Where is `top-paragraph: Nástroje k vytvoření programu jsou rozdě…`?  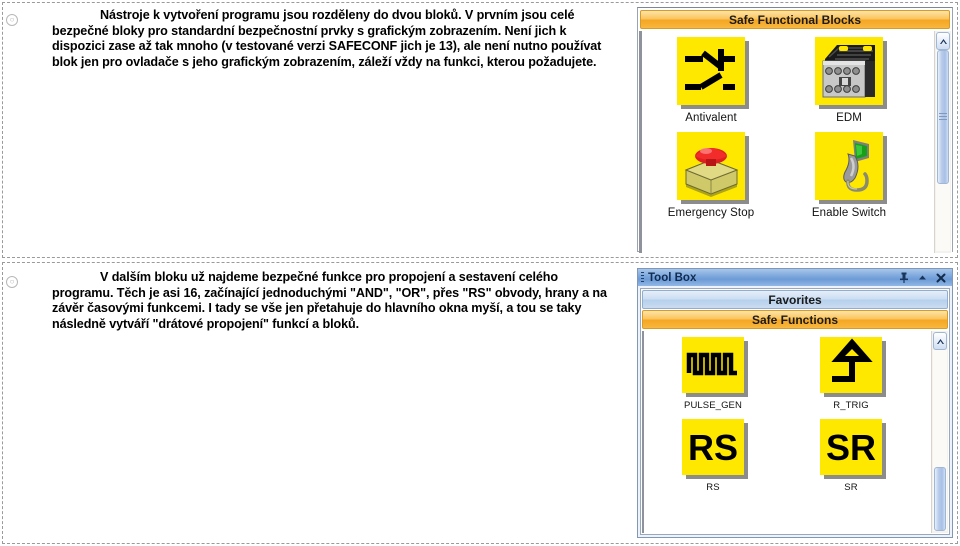
top-paragraph: Nástroje k vytvoření programu jsou rozdě… is located at coordinates (337, 39).